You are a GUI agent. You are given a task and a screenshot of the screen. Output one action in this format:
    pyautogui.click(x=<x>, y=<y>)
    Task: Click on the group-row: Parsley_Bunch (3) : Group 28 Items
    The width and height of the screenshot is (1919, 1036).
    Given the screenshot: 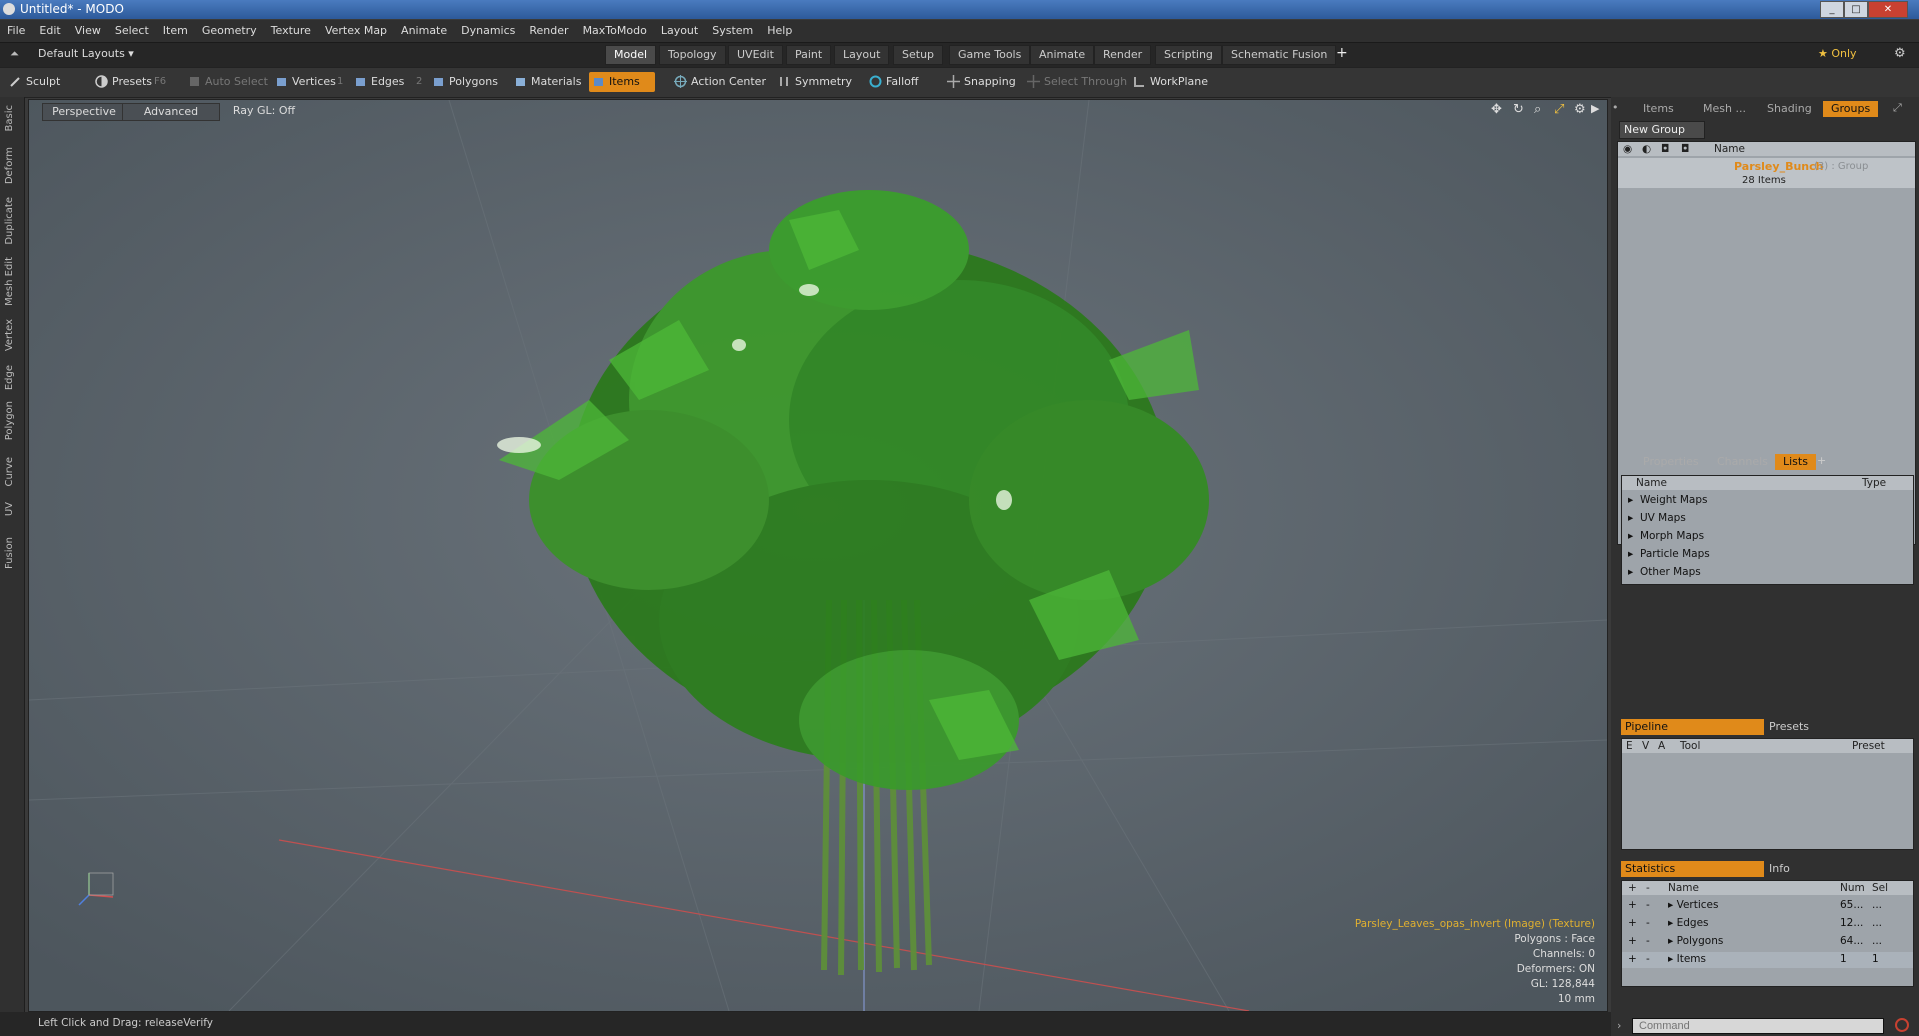 What is the action you would take?
    pyautogui.click(x=1766, y=173)
    